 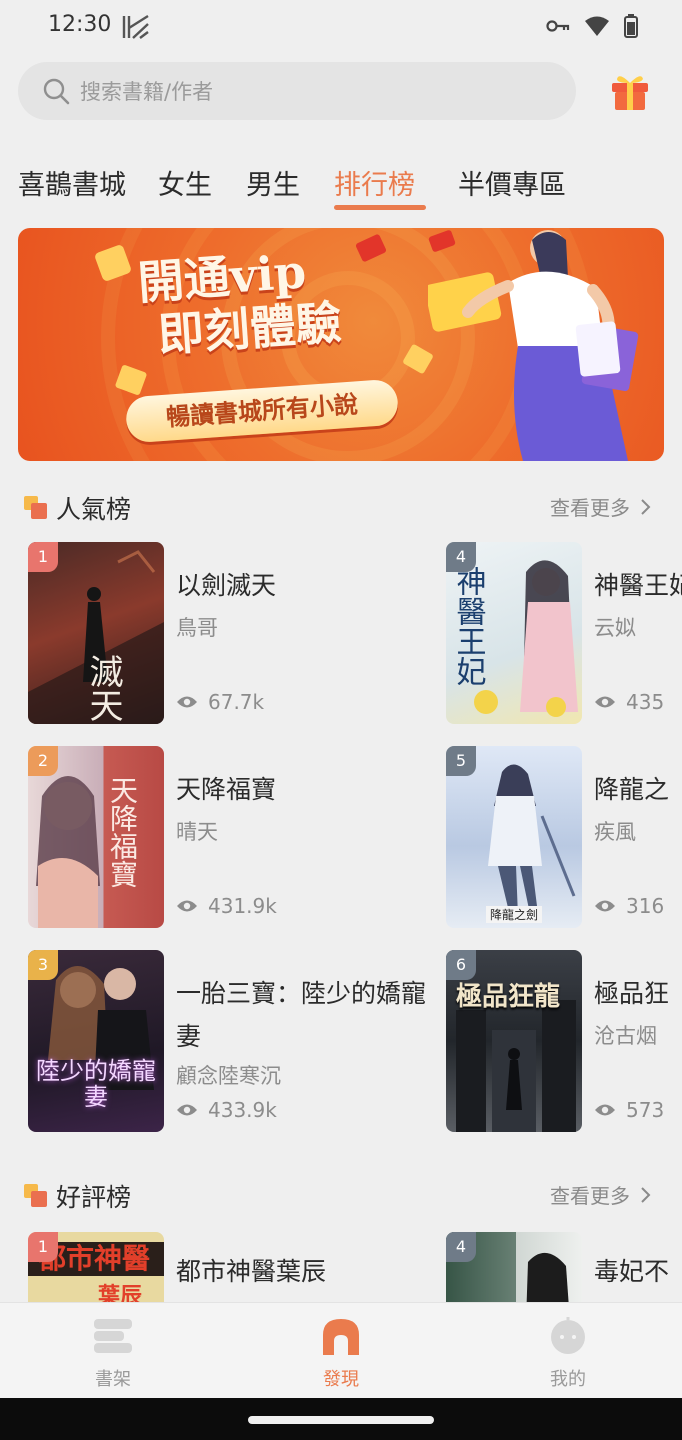 I want to click on book-item: 4 毒妃不, so click(x=564, y=1267).